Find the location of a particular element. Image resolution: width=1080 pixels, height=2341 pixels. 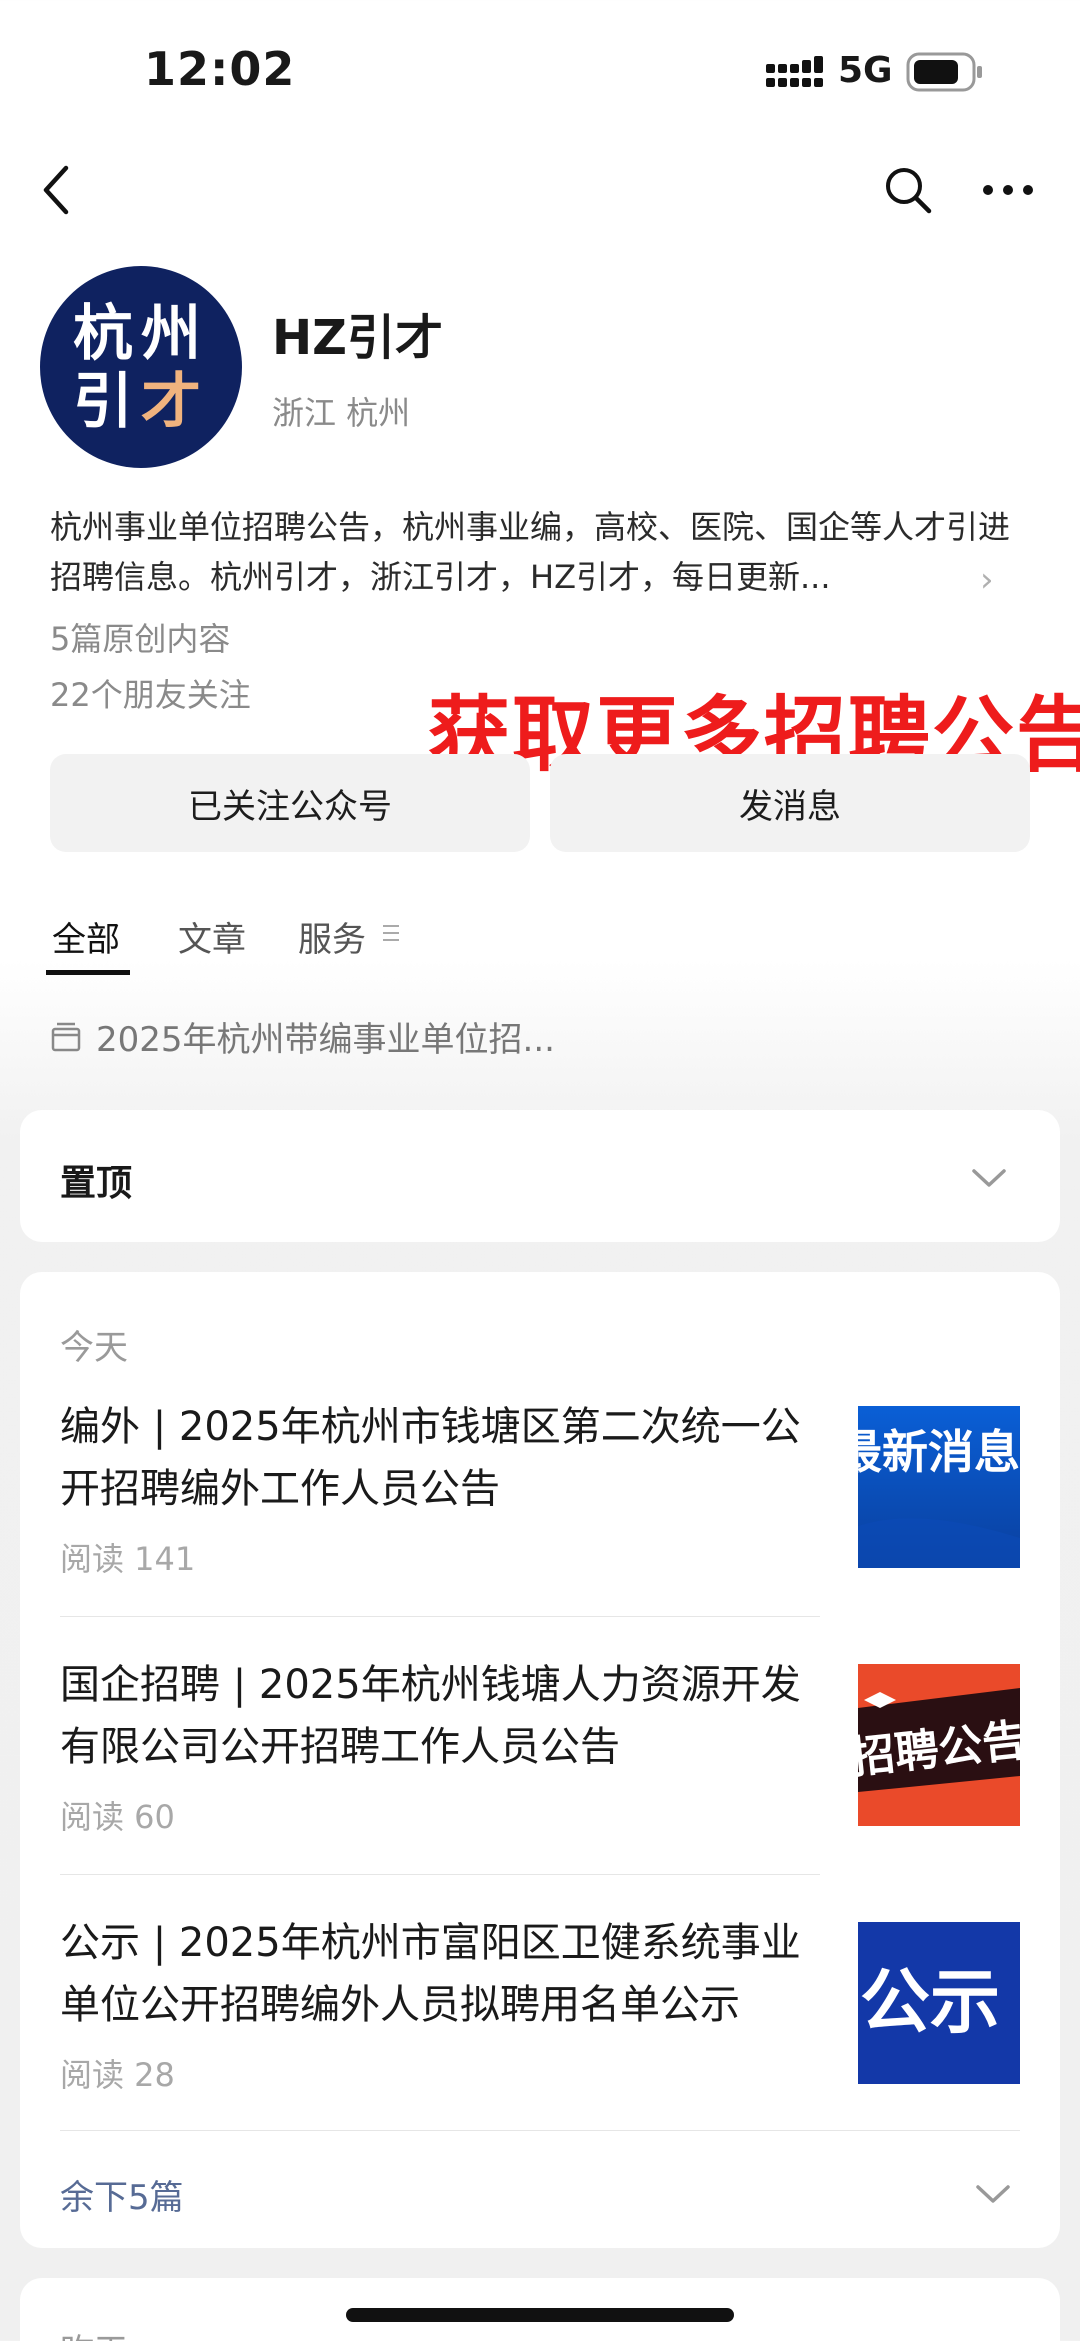

day-label-yesterday: 昨天 is located at coordinates (94, 2332).